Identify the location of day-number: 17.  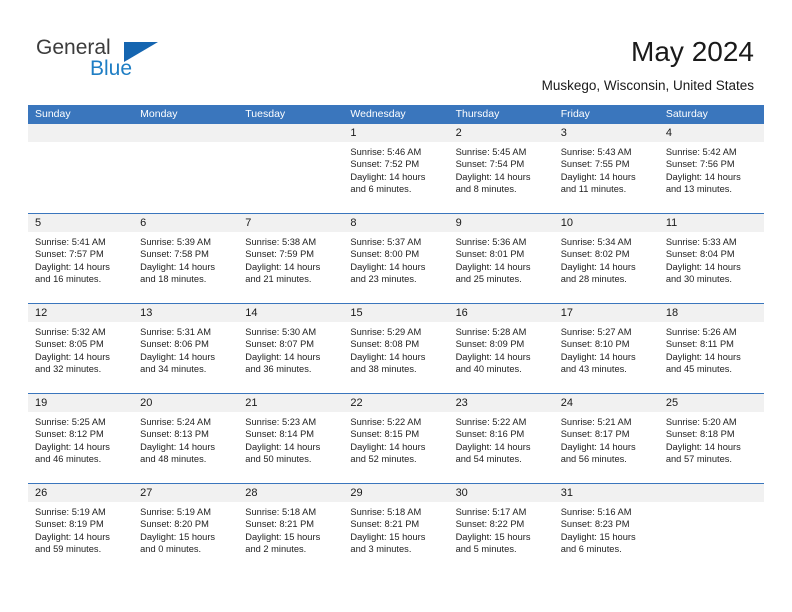
(566, 313).